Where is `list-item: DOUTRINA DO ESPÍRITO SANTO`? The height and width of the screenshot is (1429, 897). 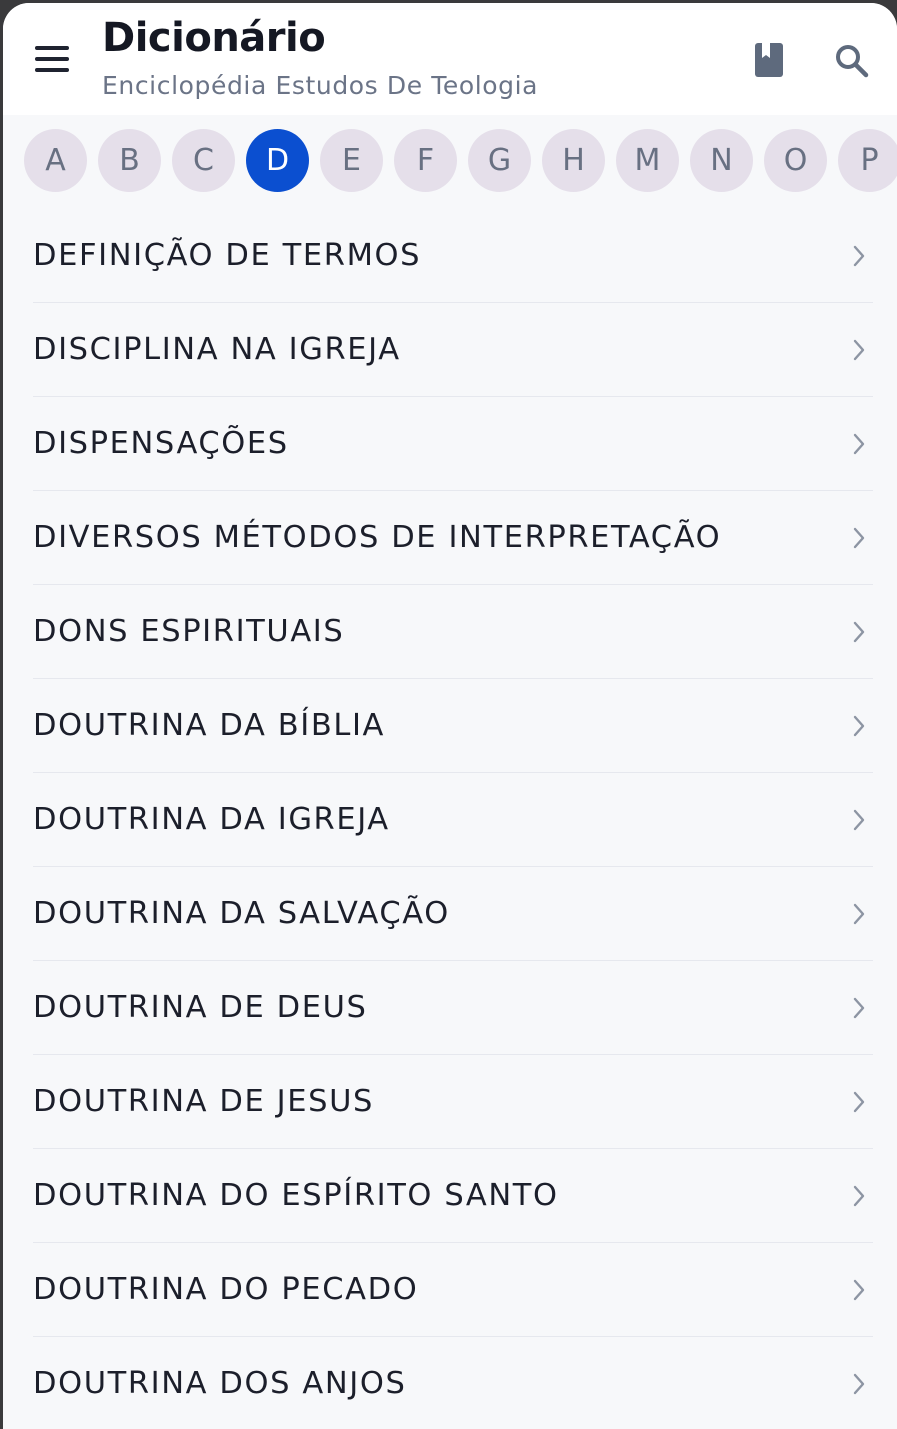
list-item: DOUTRINA DO ESPÍRITO SANTO is located at coordinates (450, 1196).